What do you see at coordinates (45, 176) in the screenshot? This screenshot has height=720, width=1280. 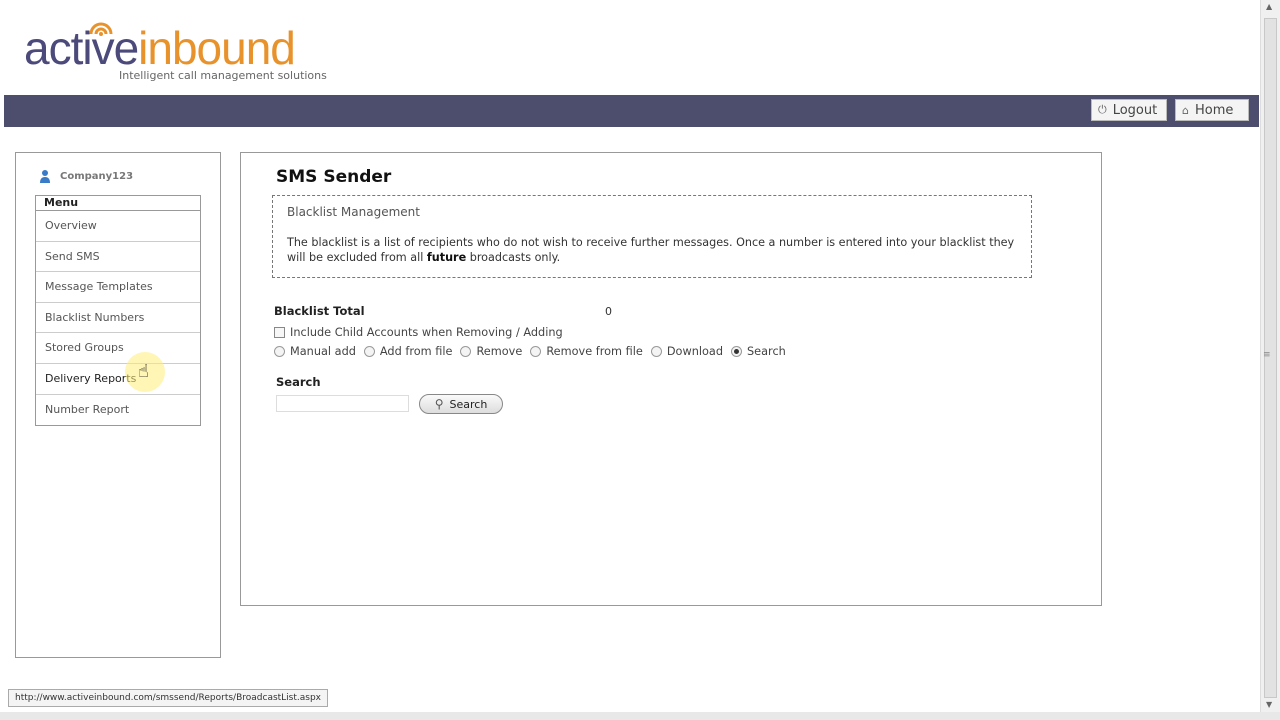 I see `user-icon` at bounding box center [45, 176].